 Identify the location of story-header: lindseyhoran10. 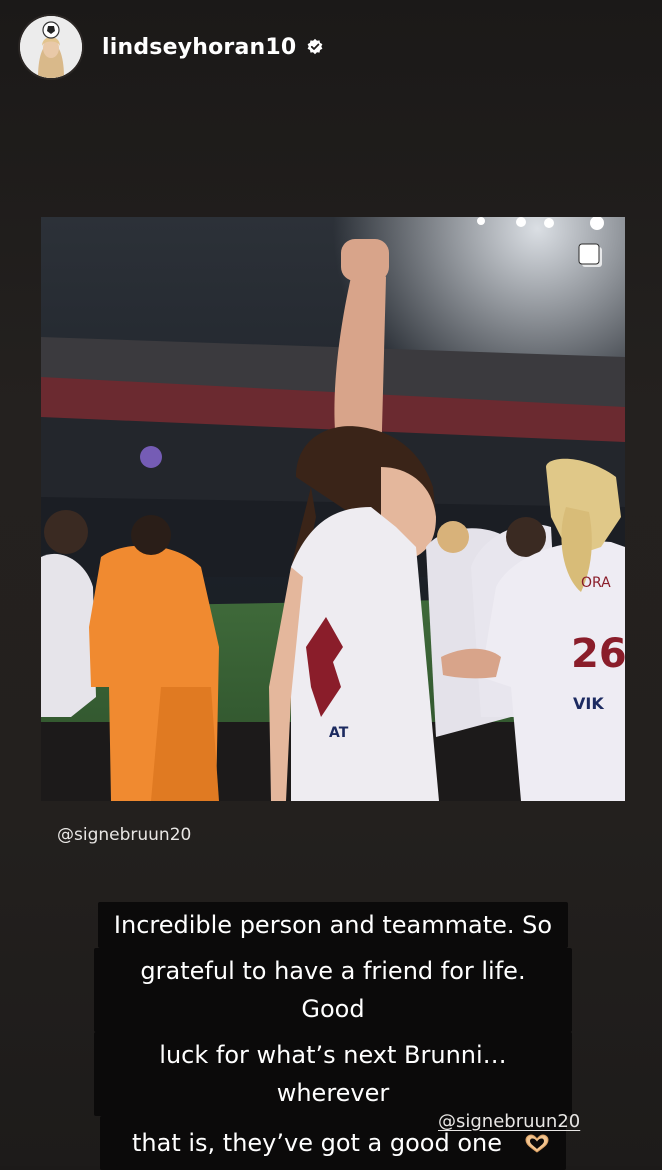
(172, 47).